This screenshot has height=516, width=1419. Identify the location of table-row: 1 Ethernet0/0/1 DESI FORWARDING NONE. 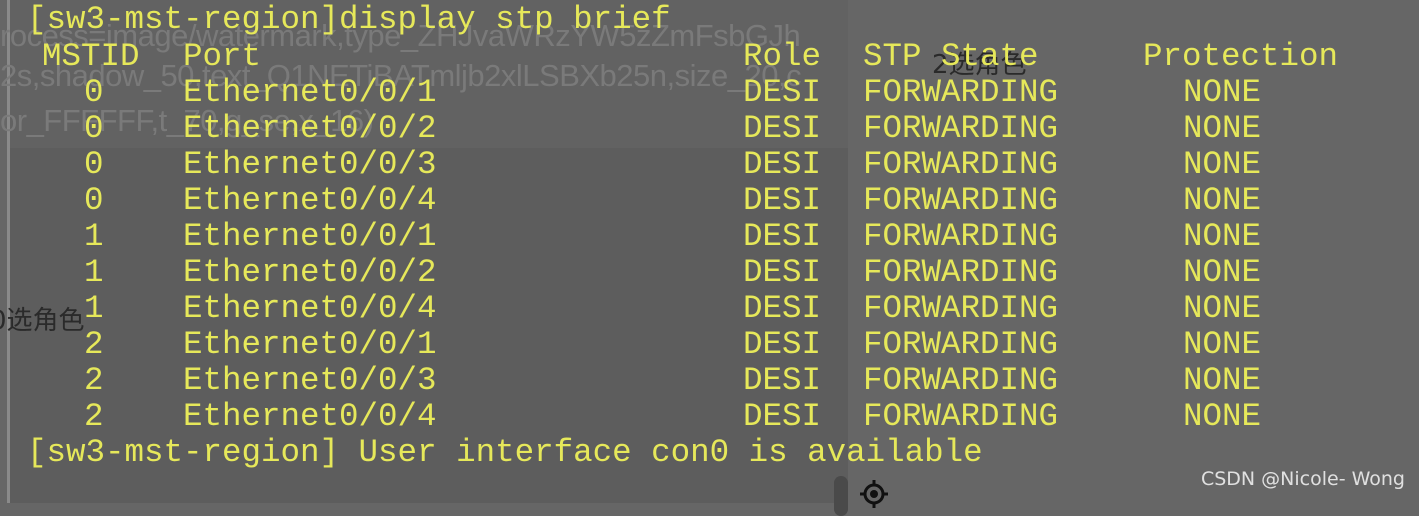
(709, 237).